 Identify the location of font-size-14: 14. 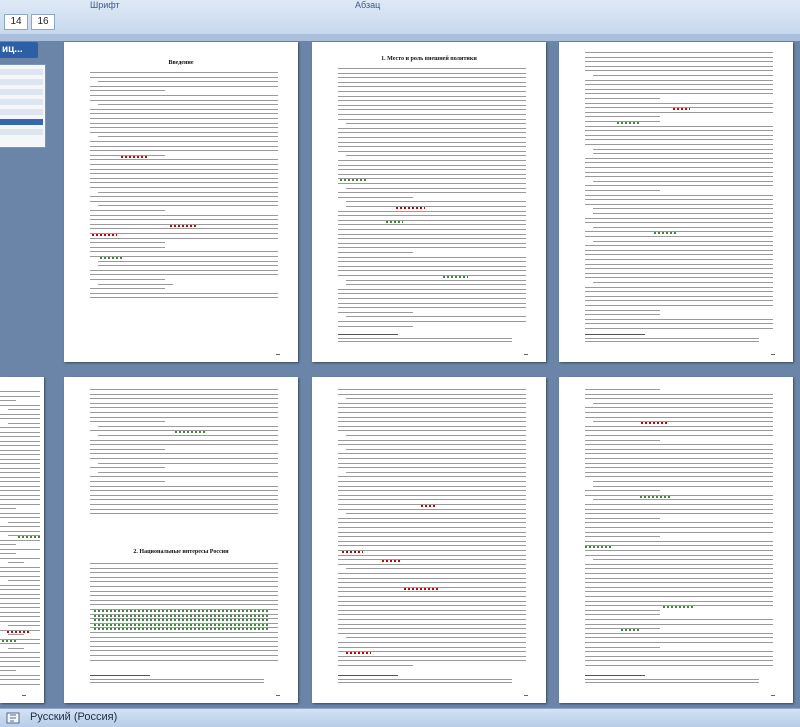
(16, 22).